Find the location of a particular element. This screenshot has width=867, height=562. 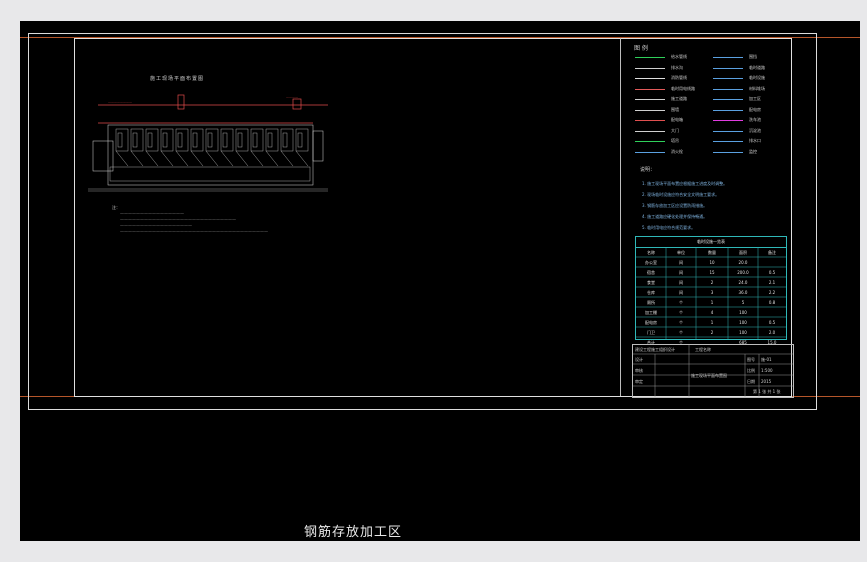

legend-label: 排水口 is located at coordinates (755, 140).